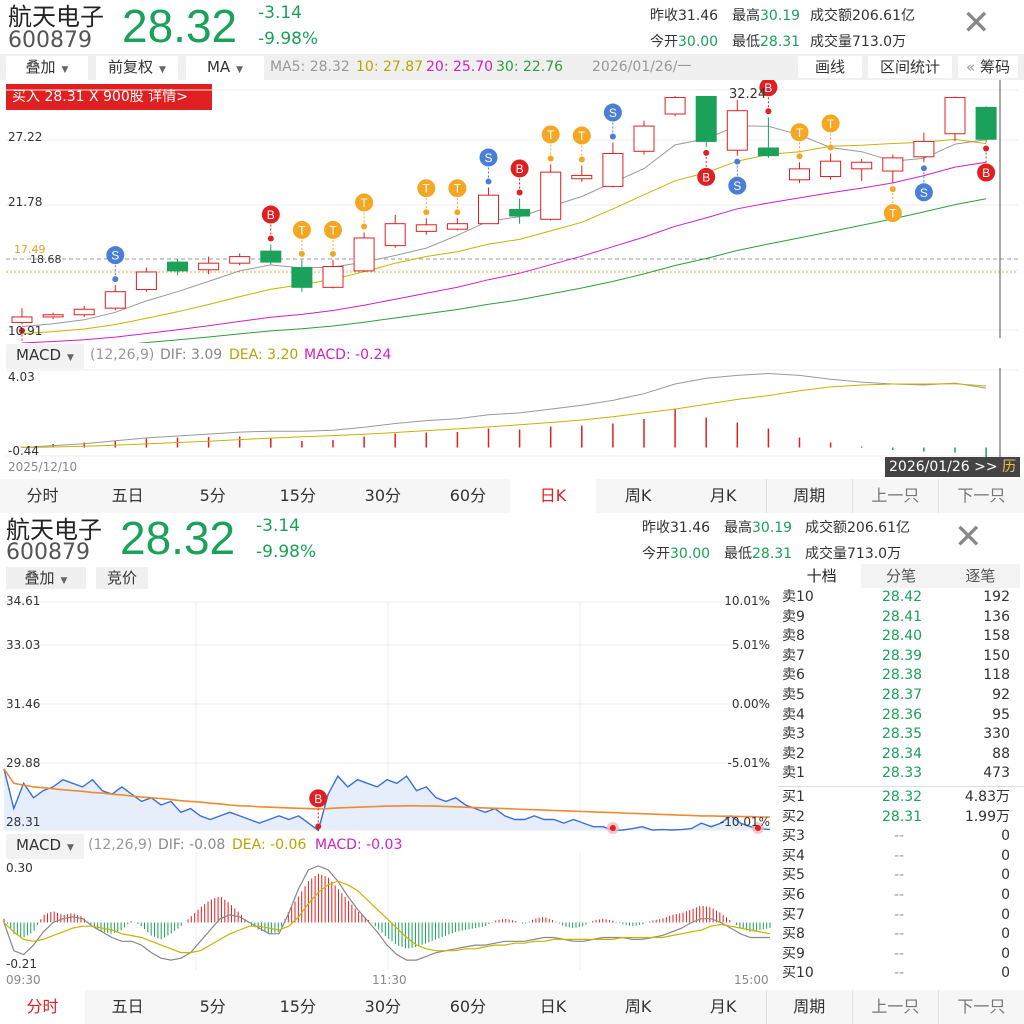 This screenshot has width=1024, height=1024. I want to click on bid-row: 买5 -- 0, so click(898, 876).